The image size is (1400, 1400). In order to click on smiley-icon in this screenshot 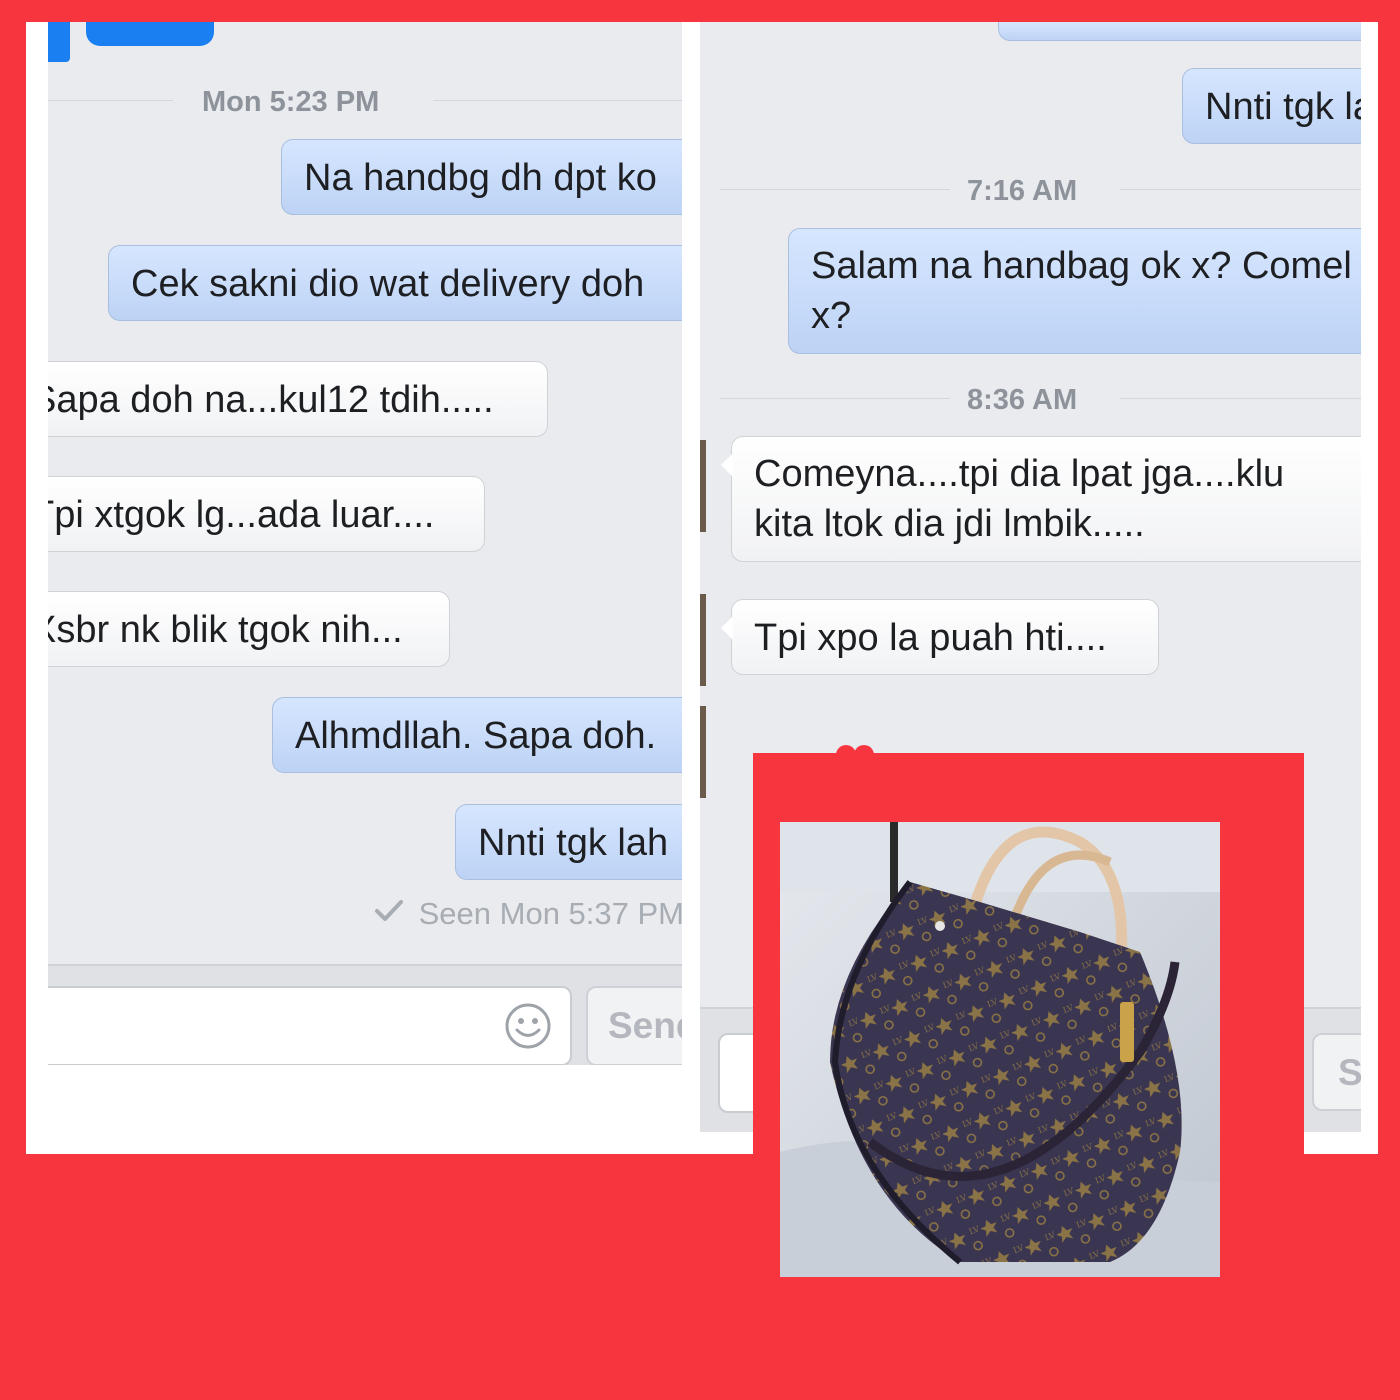, I will do `click(528, 1026)`.